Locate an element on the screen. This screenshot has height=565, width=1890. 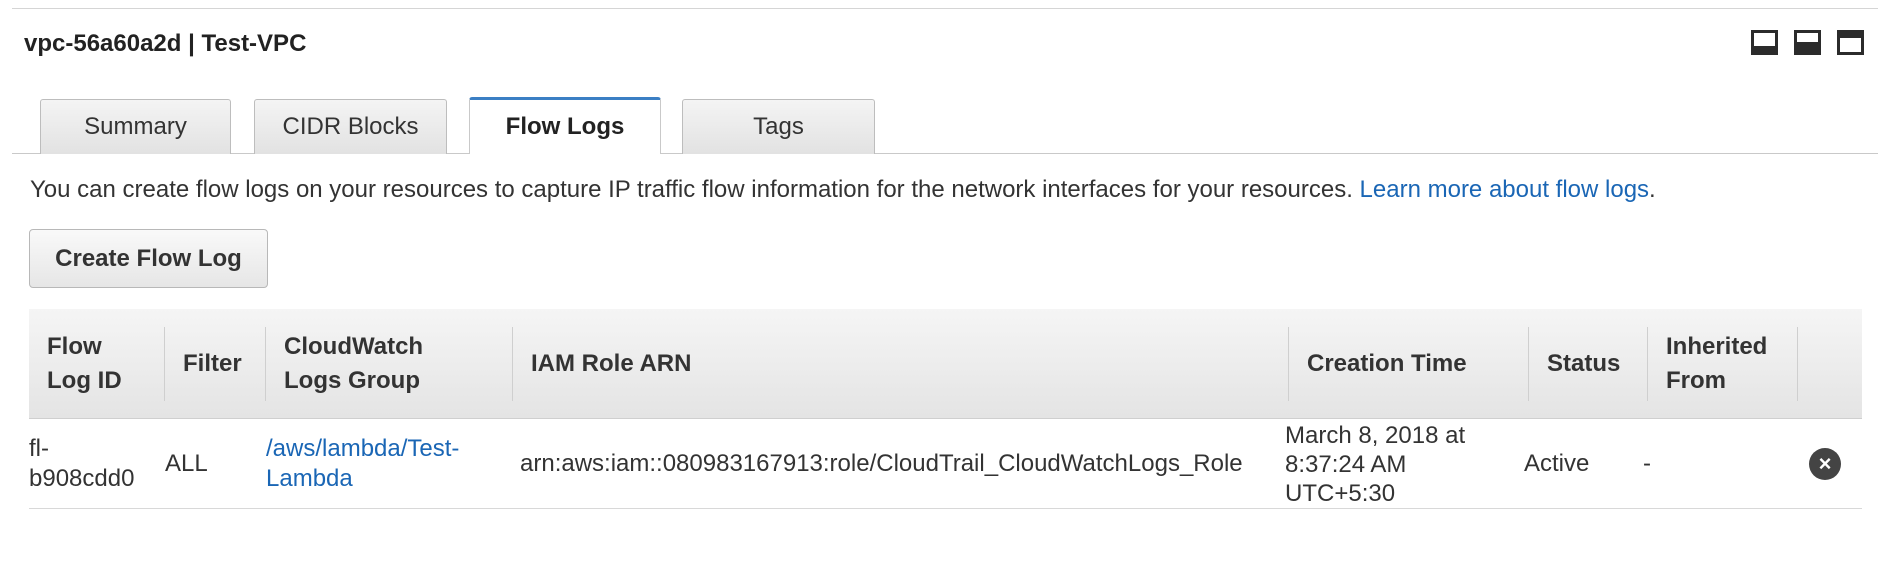
cell-log-group: /aws/lambda/Test- Lambda is located at coordinates (362, 464).